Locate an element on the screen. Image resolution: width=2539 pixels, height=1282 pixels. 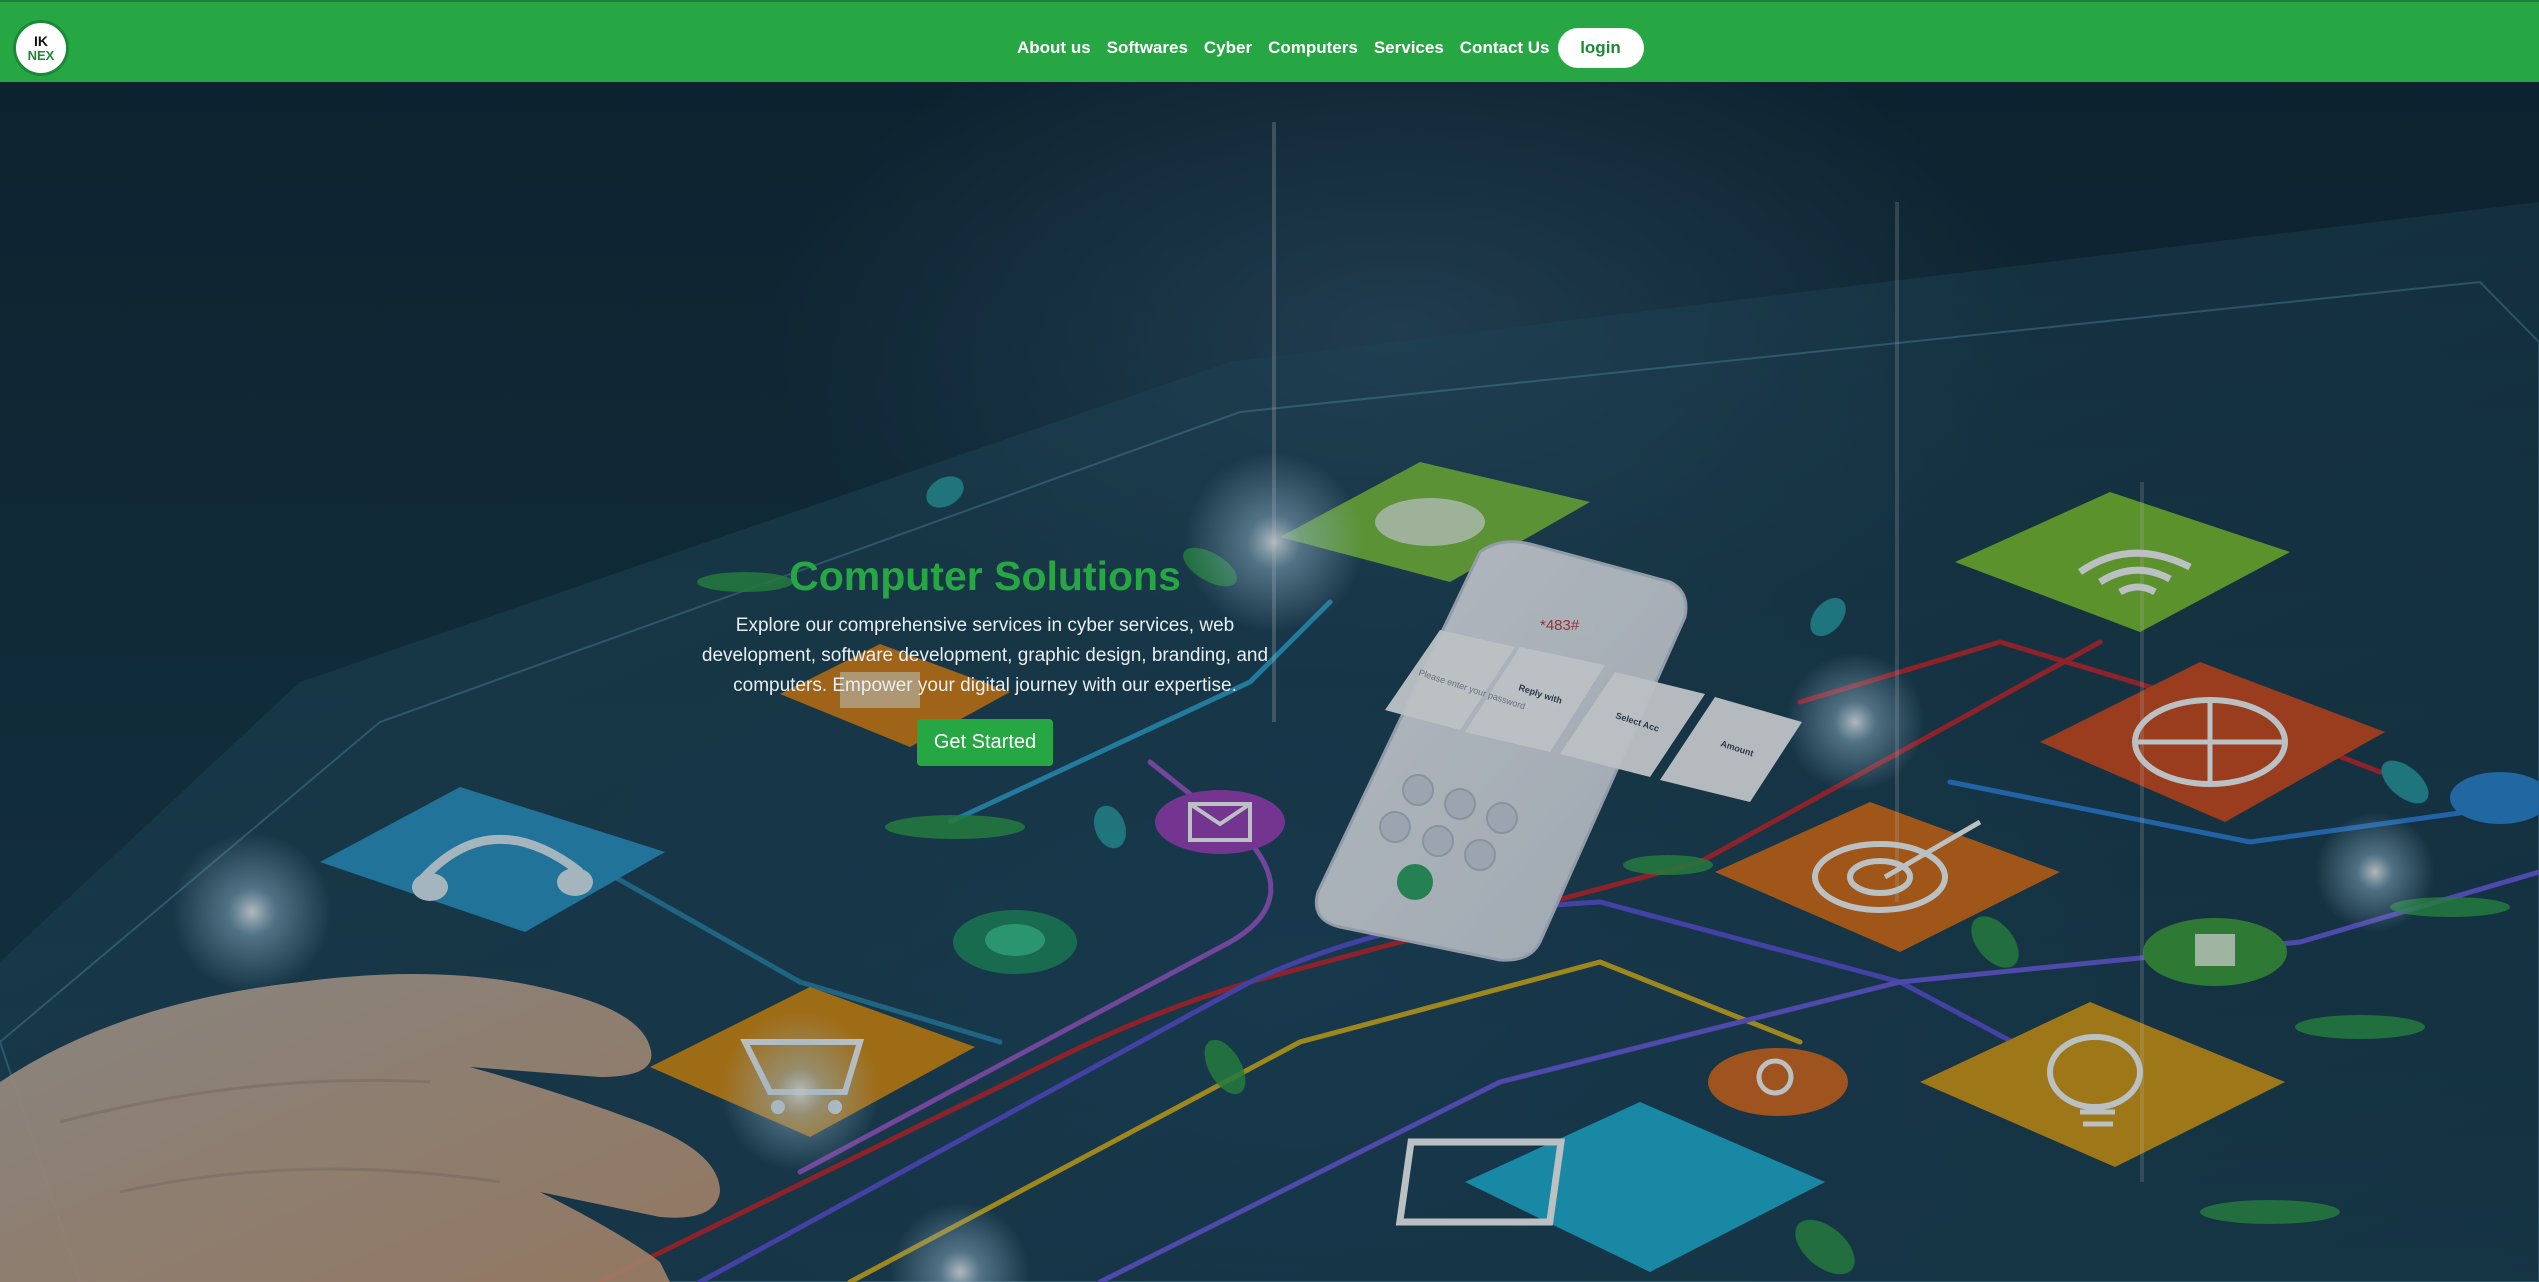
nav-link-computers: Computers is located at coordinates (1313, 48).